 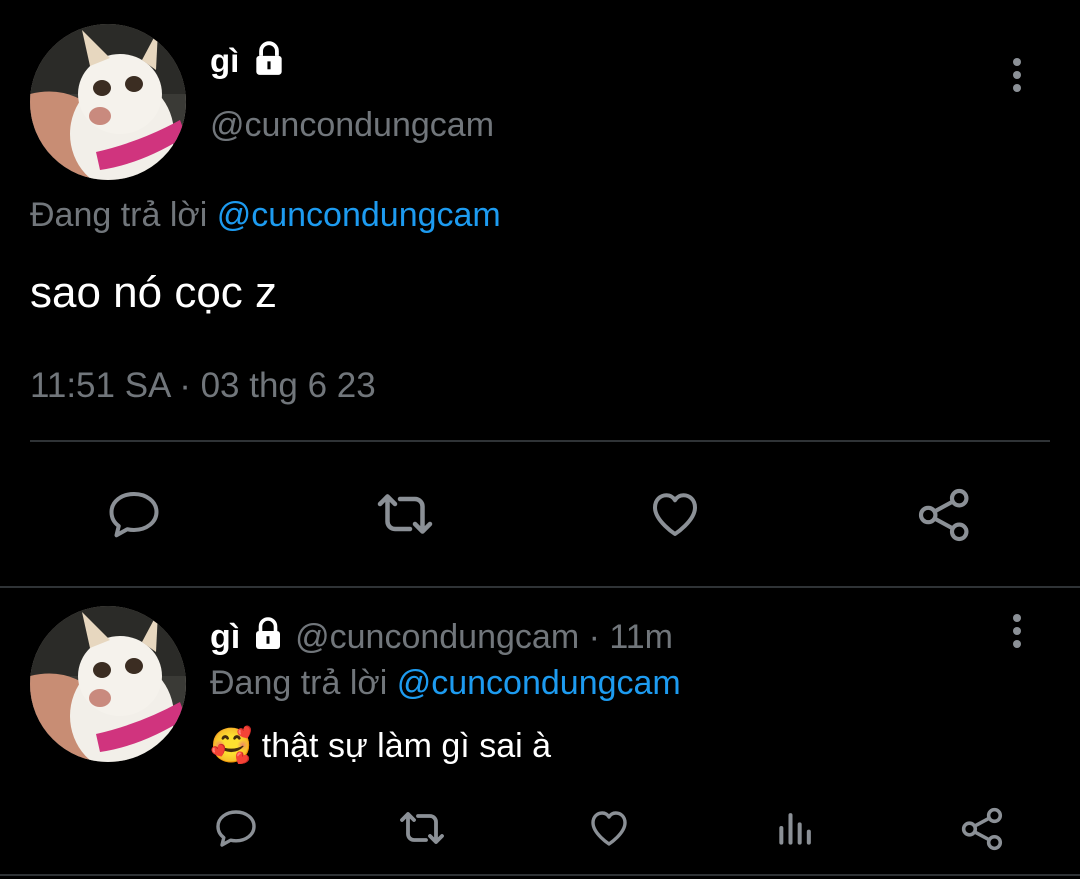 I want to click on reply-replying-to-line: Đang trả lời @cuncondungcam, so click(x=445, y=683).